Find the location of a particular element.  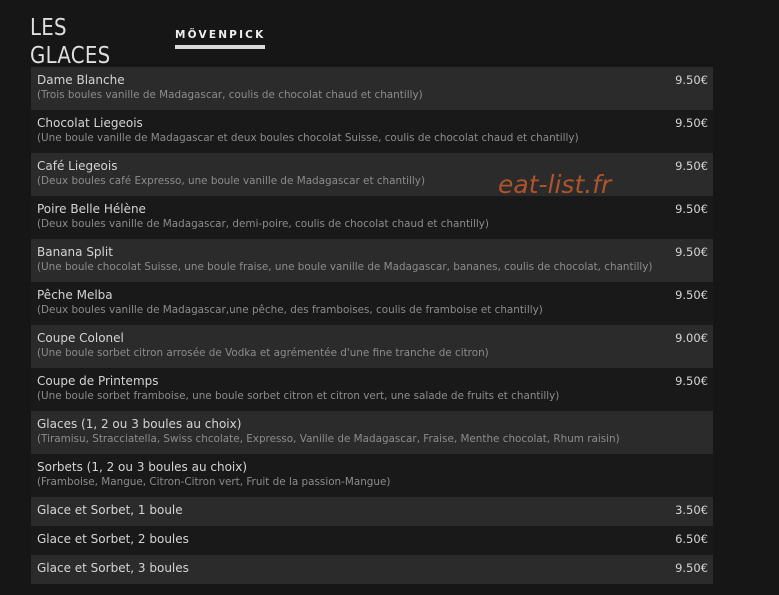

item-name: Sorbets (1, 2 ou 3 boules au choix) is located at coordinates (142, 467).